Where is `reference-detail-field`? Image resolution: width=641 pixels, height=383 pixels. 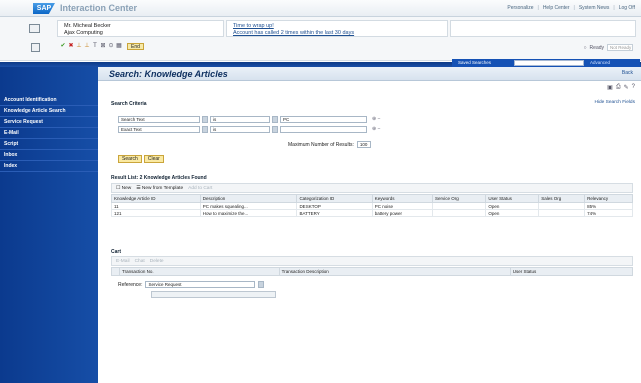
reference-detail-field is located at coordinates (213, 294).